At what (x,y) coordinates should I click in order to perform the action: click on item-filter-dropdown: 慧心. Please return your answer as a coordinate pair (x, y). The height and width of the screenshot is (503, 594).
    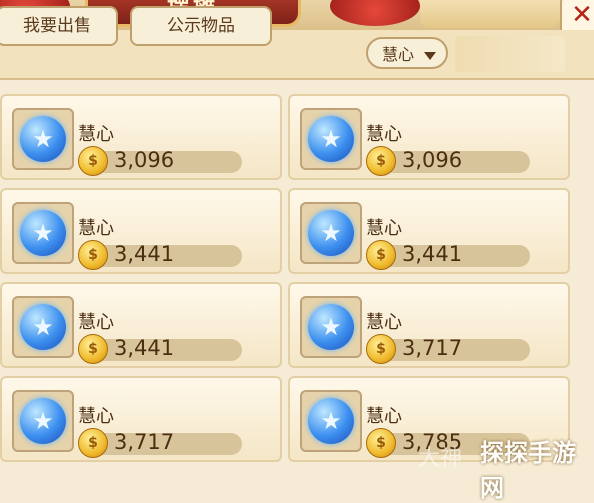
    Looking at the image, I should click on (407, 53).